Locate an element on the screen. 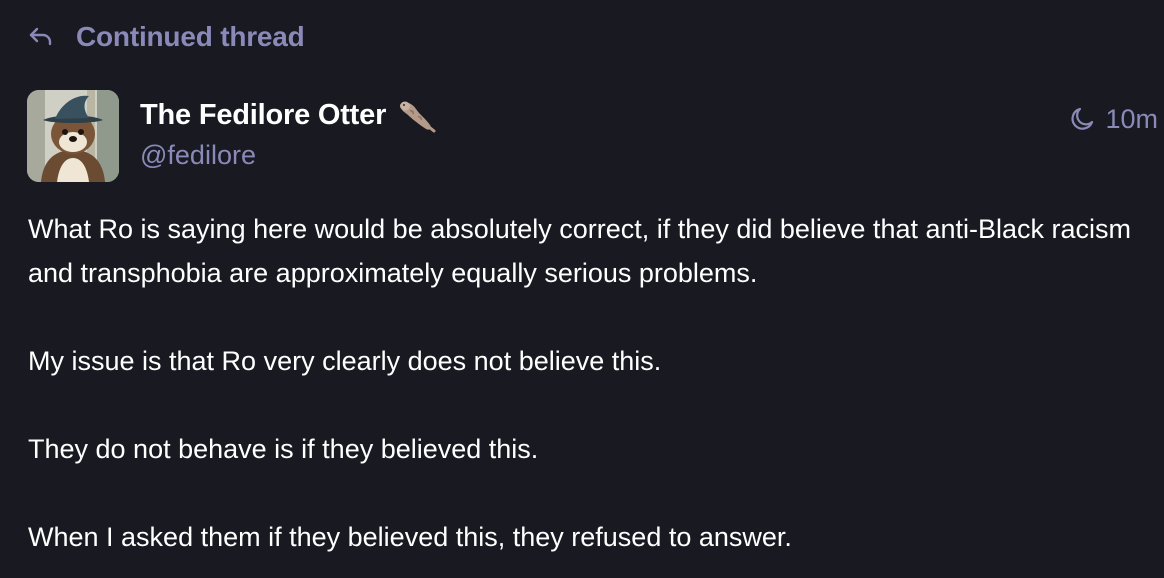 Image resolution: width=1164 pixels, height=578 pixels. continued-thread-link: Continued thread is located at coordinates (166, 37).